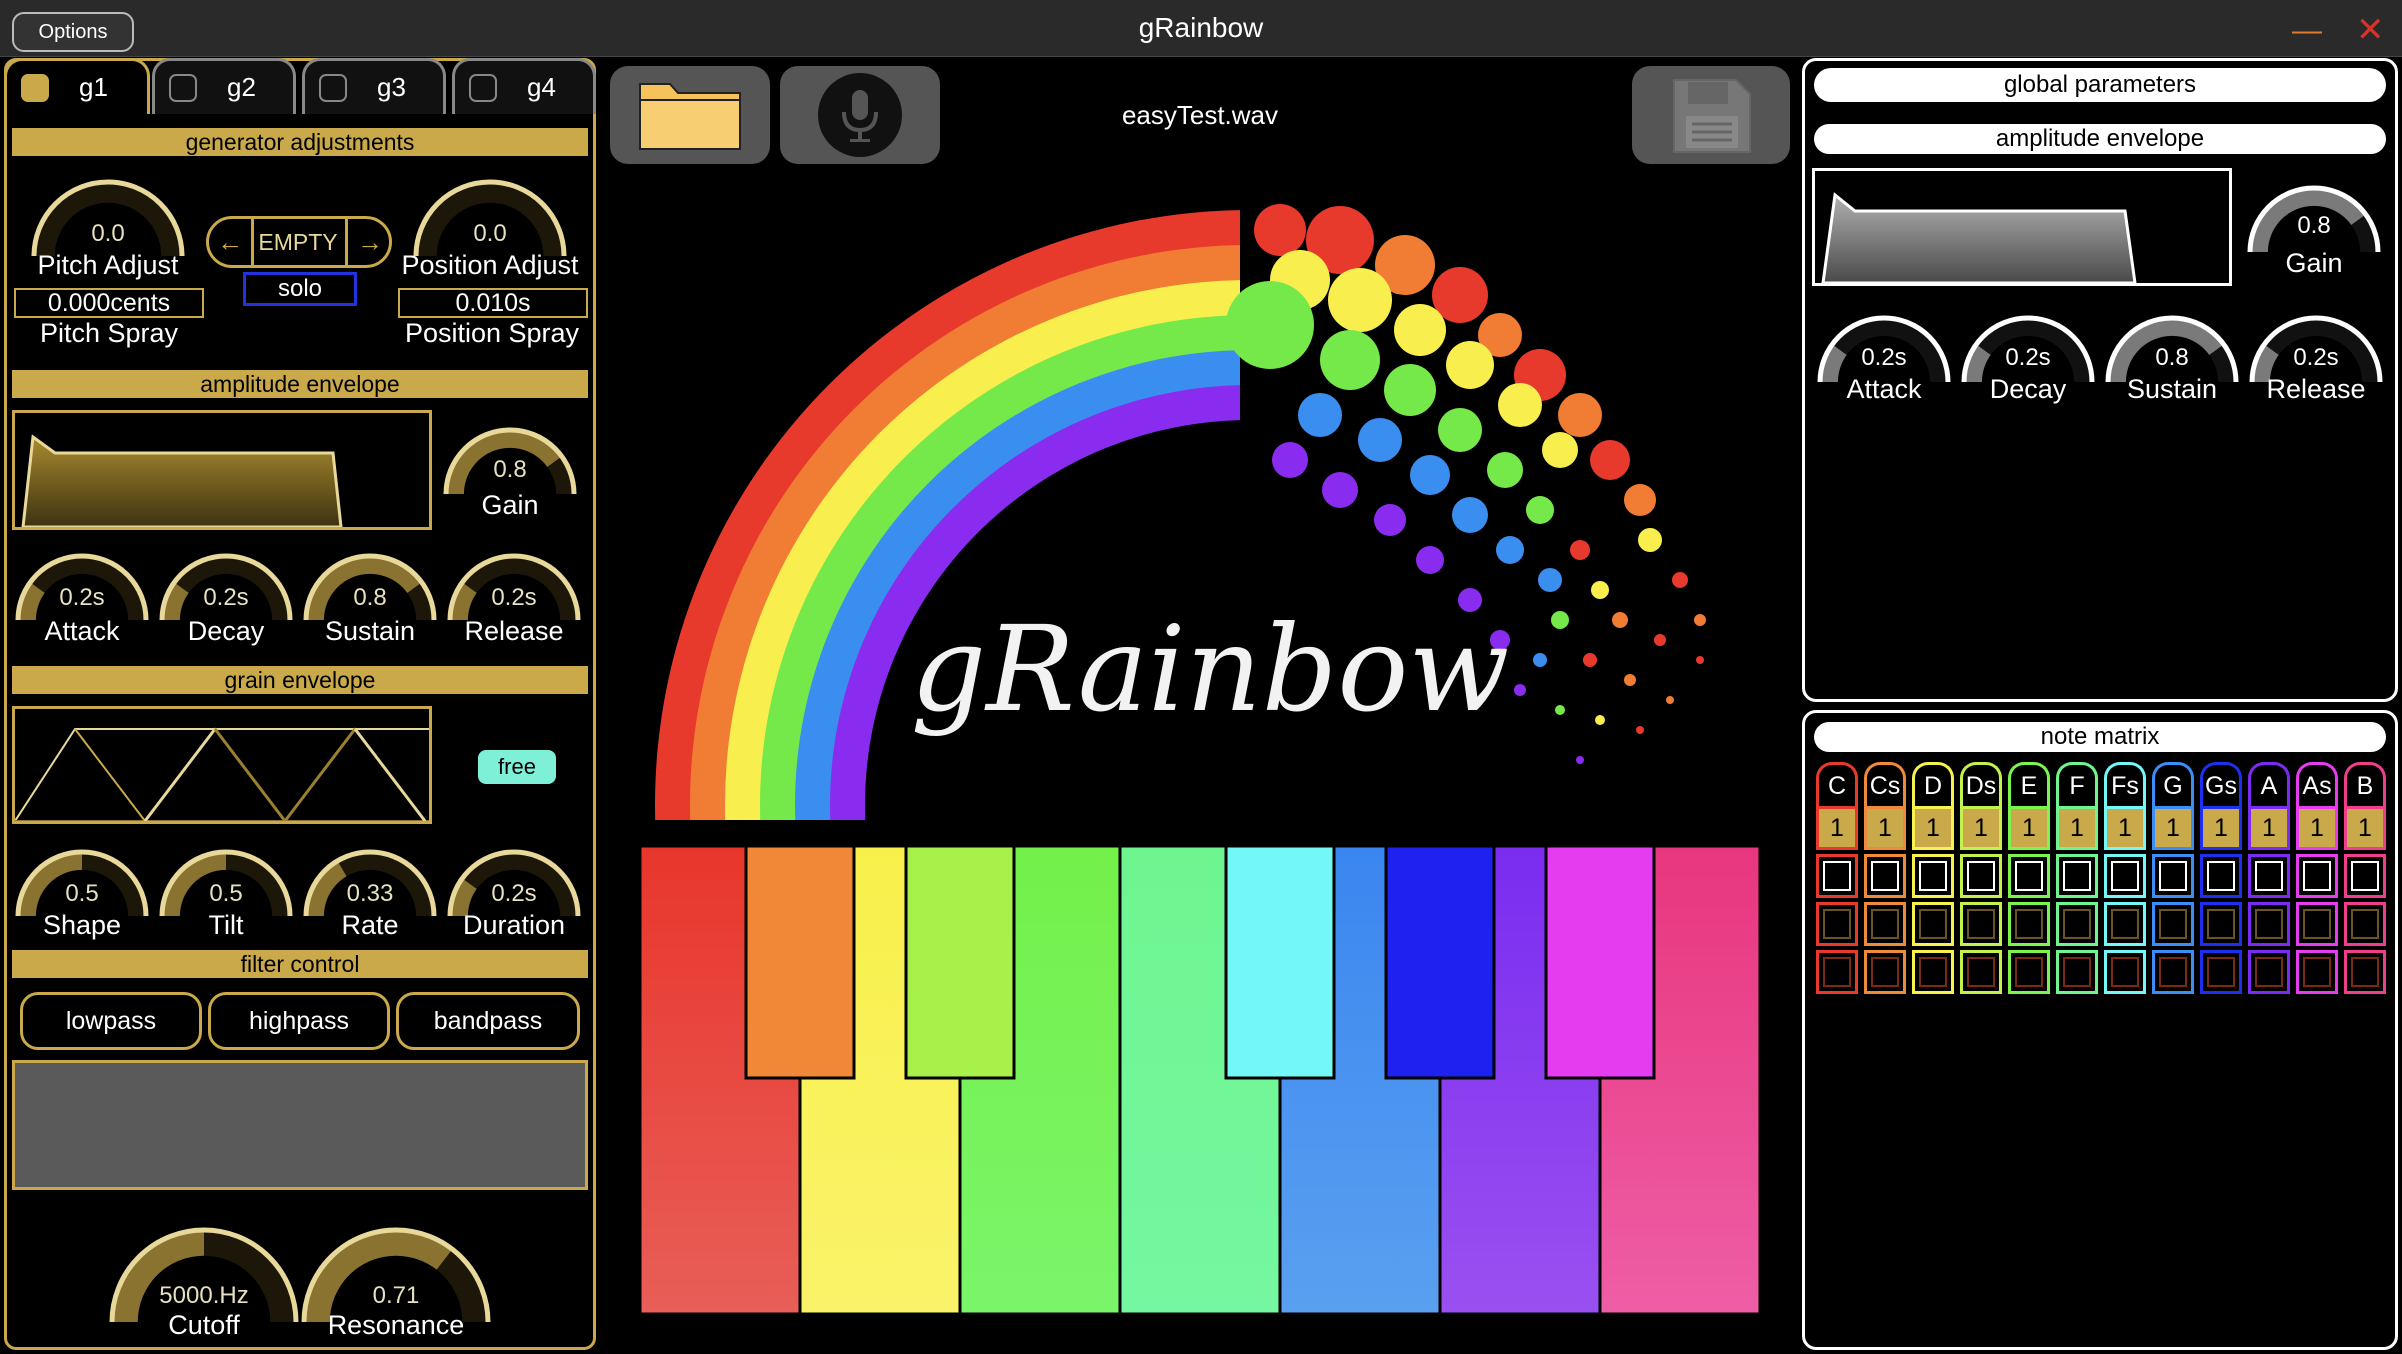  I want to click on position-spray-field: 0.010s, so click(493, 303).